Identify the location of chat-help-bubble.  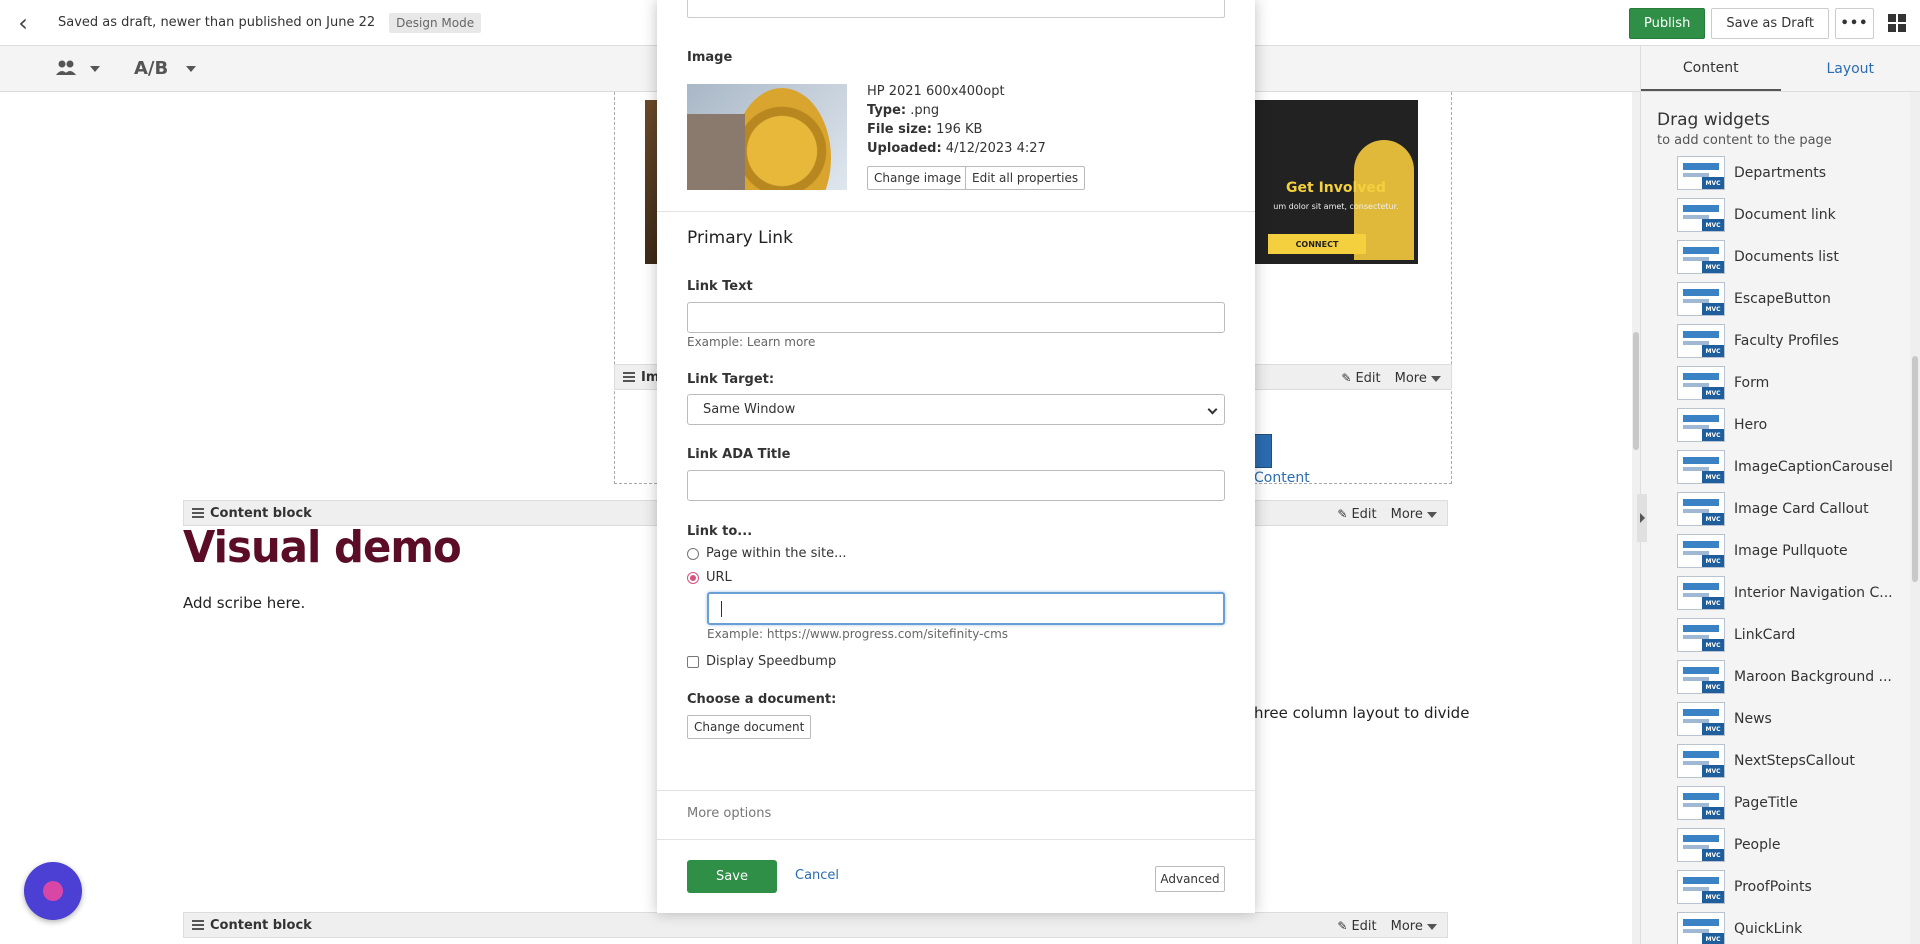
(53, 891).